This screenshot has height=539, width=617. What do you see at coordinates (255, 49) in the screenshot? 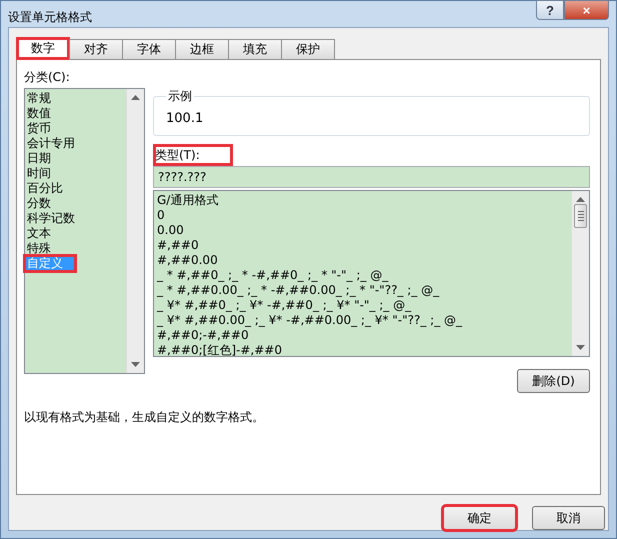
I see `tab: 填充` at bounding box center [255, 49].